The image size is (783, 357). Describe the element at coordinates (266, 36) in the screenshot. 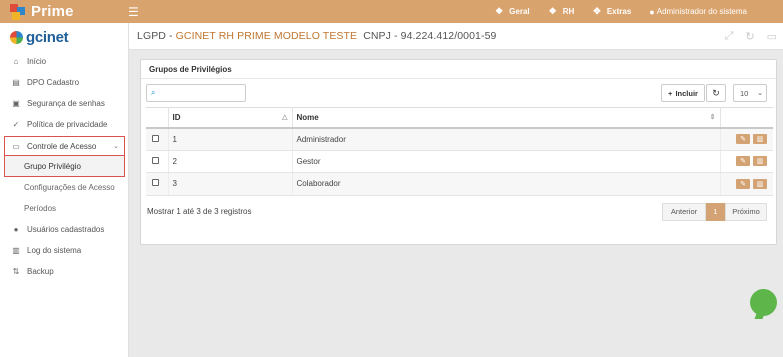

I see `page-title-company: GCINET RH PRIME MODELO TESTE` at that location.